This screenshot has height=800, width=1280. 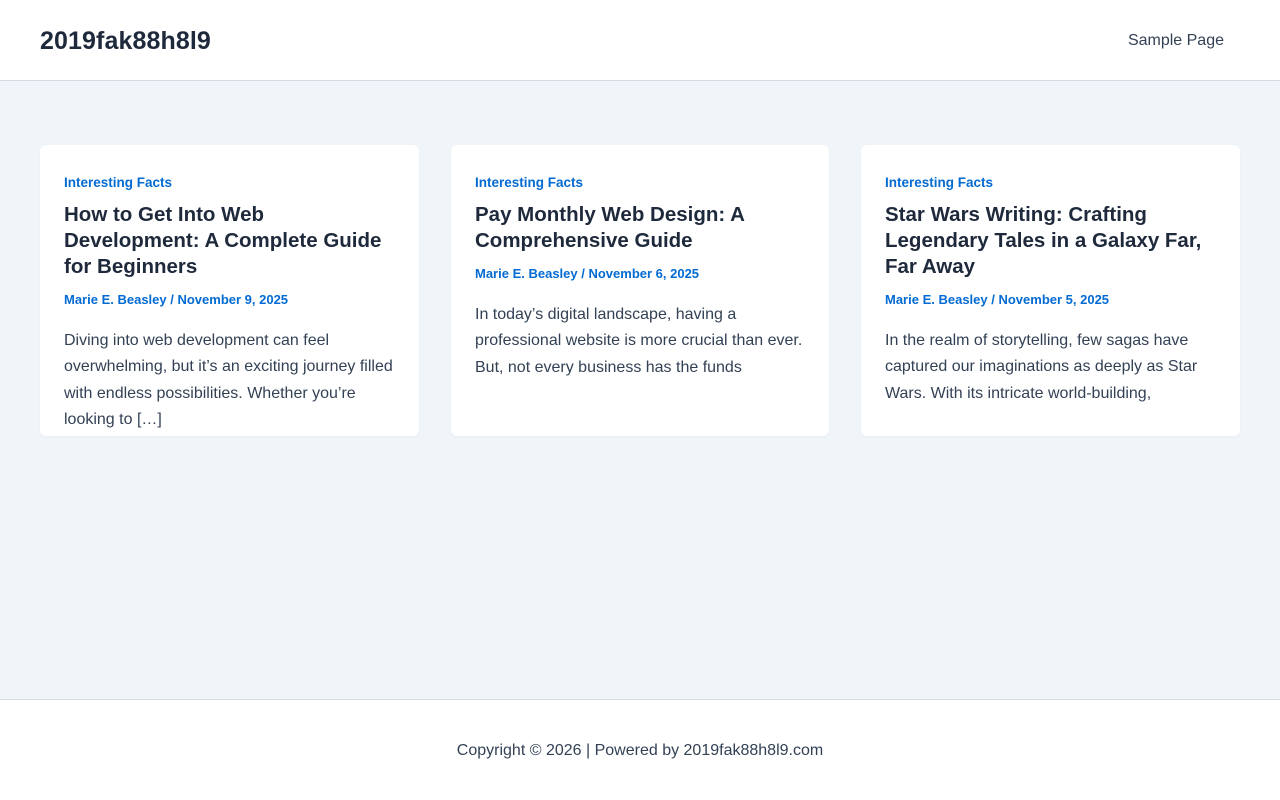 I want to click on post-meta: Marie E. Beasley / November 9, 2025, so click(x=229, y=300).